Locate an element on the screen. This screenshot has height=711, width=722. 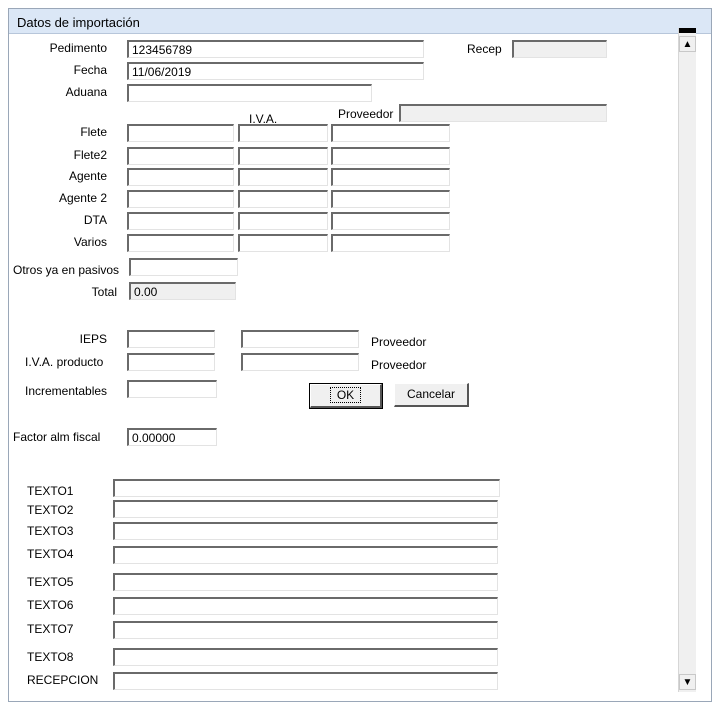
texto1-field is located at coordinates (306, 488).